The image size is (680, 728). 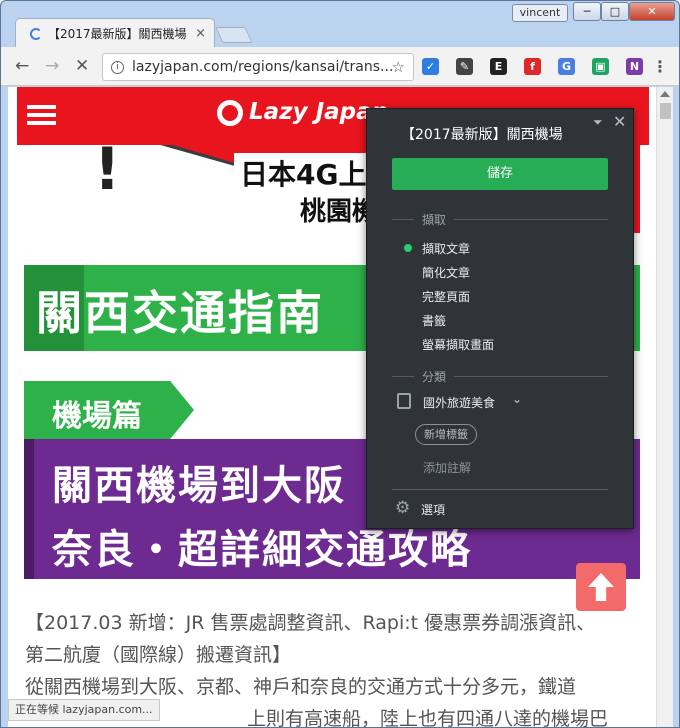 I want to click on clip-option-simplified: 簡化文章, so click(x=446, y=272).